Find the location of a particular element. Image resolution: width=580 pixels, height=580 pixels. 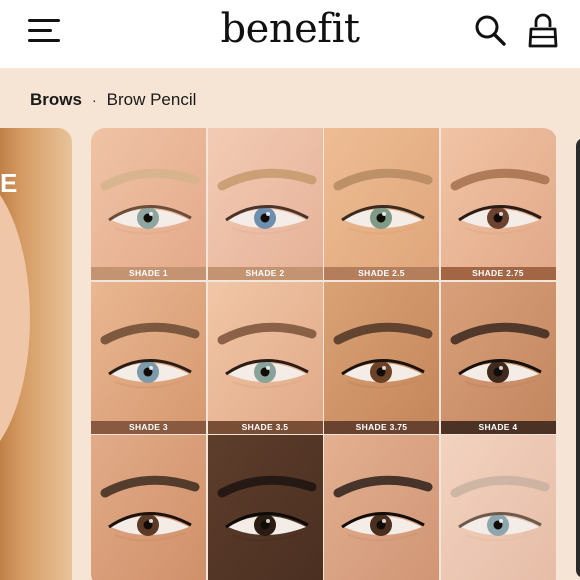

search-icon is located at coordinates (490, 30).